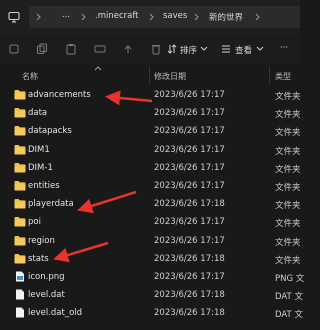 The width and height of the screenshot is (320, 330). I want to click on file-name: DIM-1, so click(40, 168).